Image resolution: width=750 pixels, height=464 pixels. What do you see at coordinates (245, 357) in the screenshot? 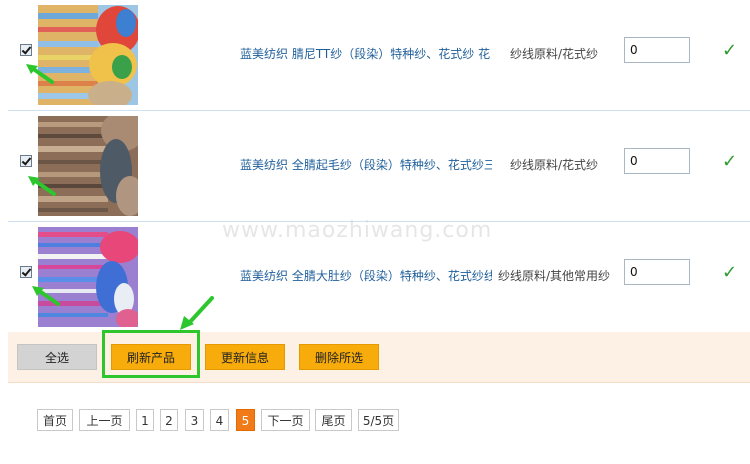
I see `update-info-button: 更新信息` at bounding box center [245, 357].